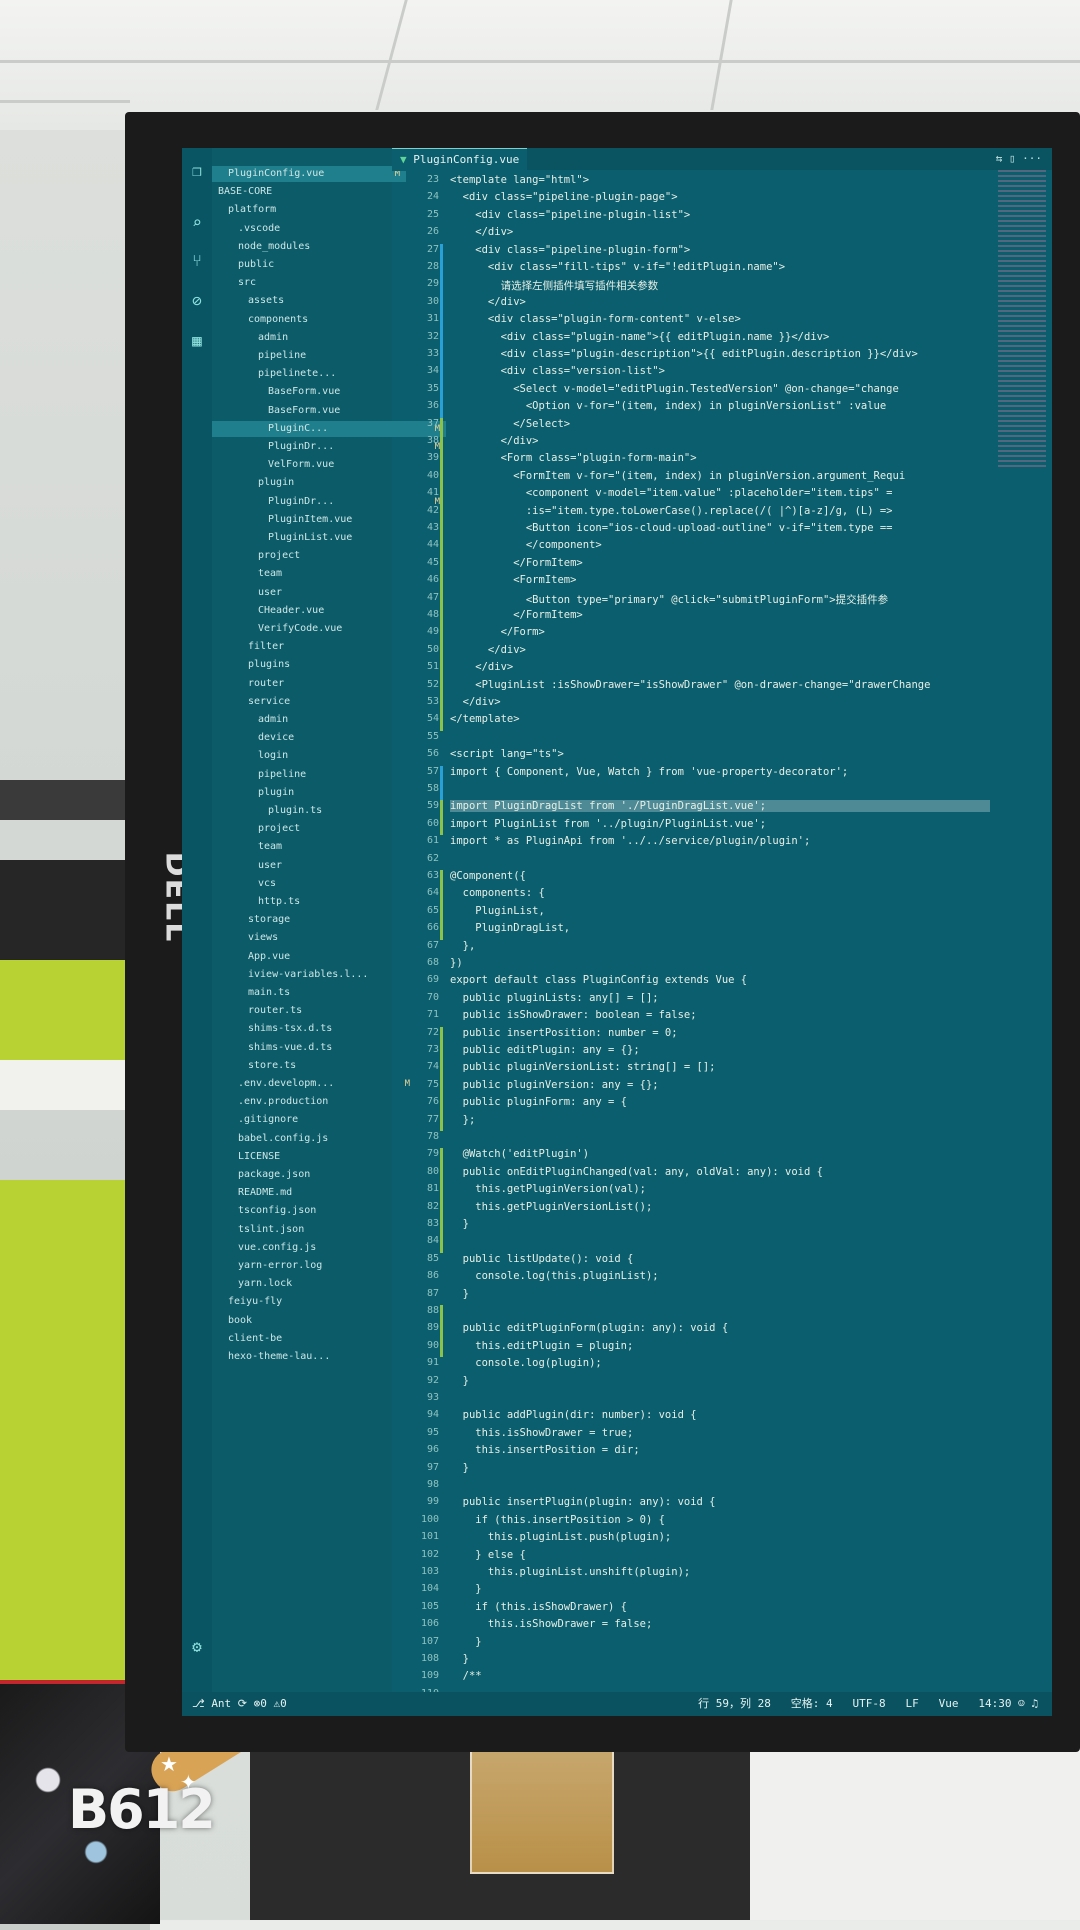 Image resolution: width=1080 pixels, height=1930 pixels. What do you see at coordinates (526, 545) in the screenshot?
I see `code-line: </component>` at bounding box center [526, 545].